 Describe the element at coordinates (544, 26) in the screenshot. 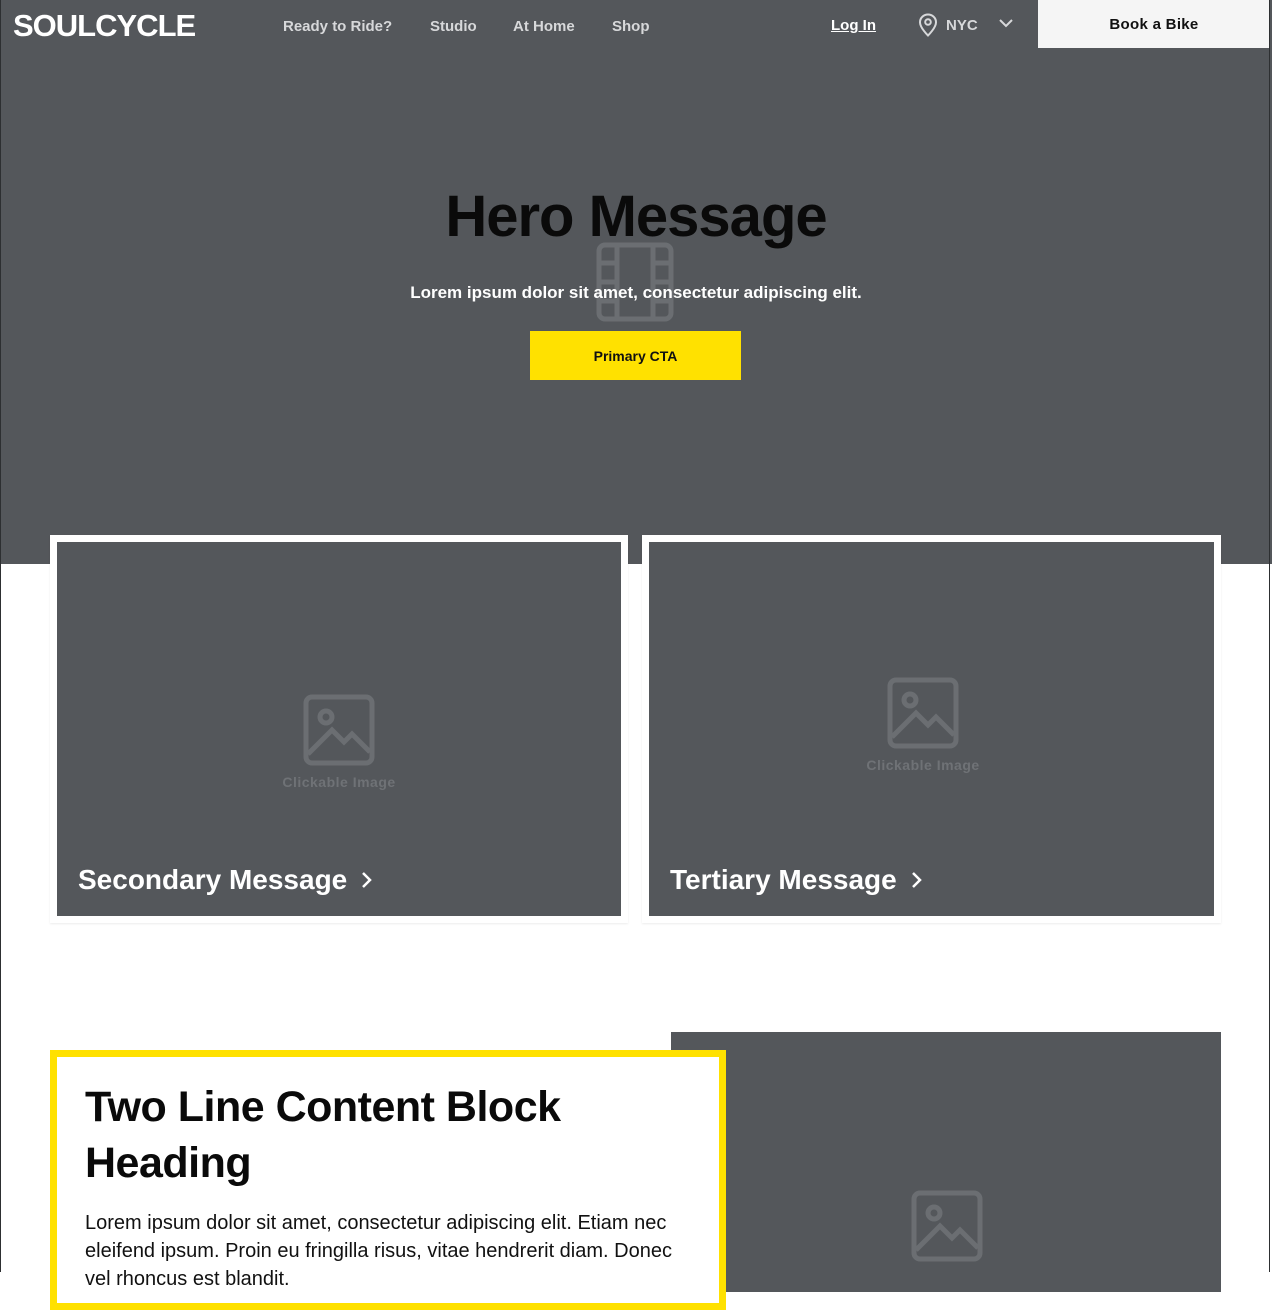

I see `nav-link-at-home: At Home` at that location.